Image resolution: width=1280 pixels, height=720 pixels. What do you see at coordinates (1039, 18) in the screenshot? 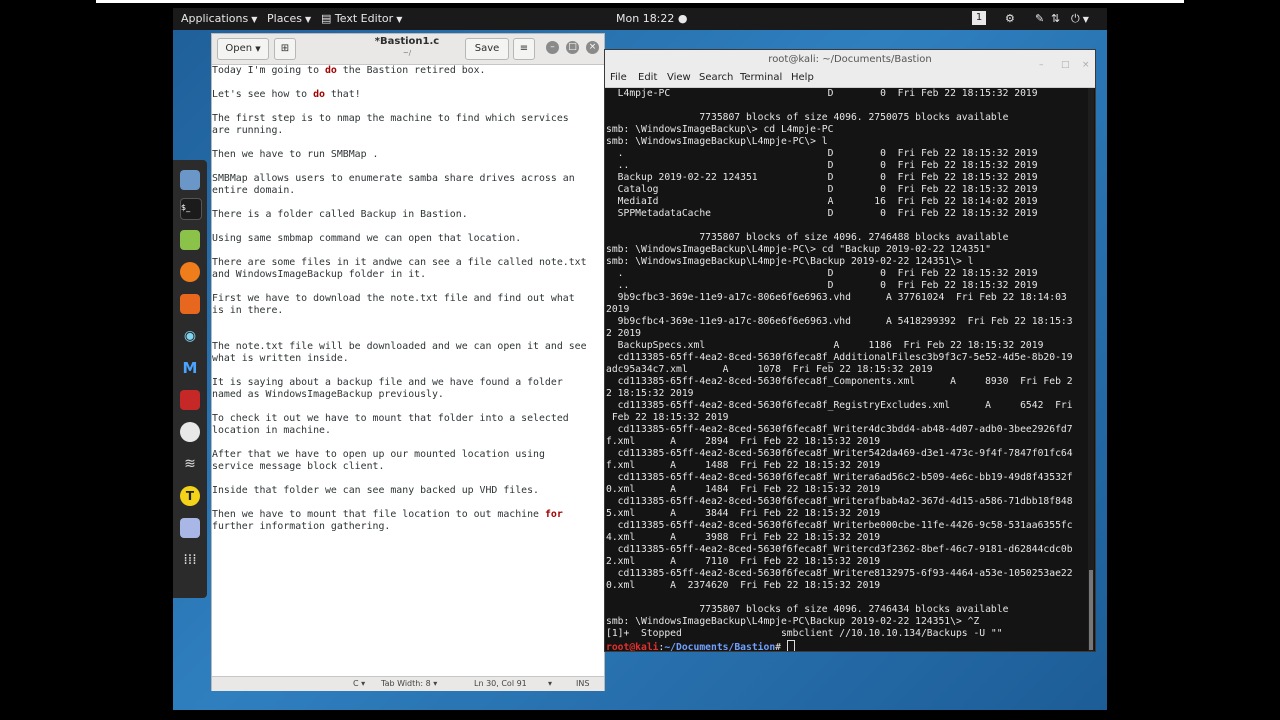
I see `tools-icon: ✎` at bounding box center [1039, 18].